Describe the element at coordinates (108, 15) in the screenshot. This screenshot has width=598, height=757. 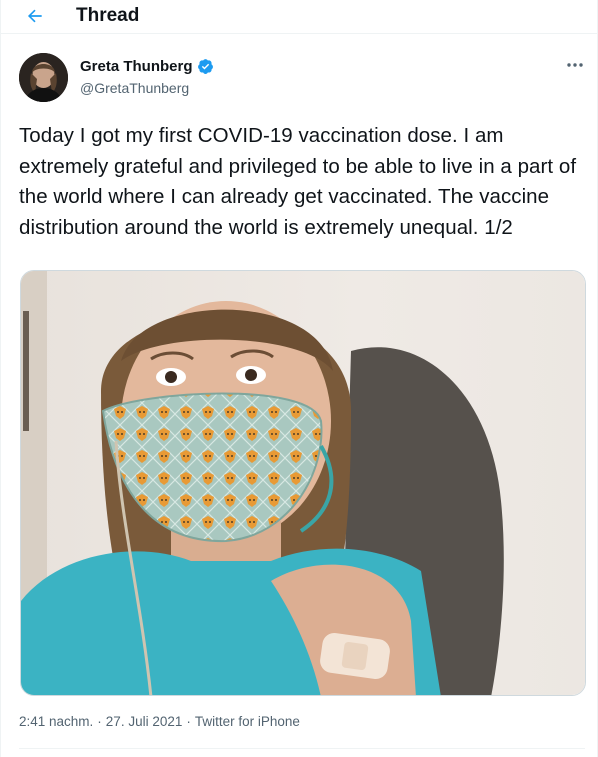
I see `page-title: Thread` at that location.